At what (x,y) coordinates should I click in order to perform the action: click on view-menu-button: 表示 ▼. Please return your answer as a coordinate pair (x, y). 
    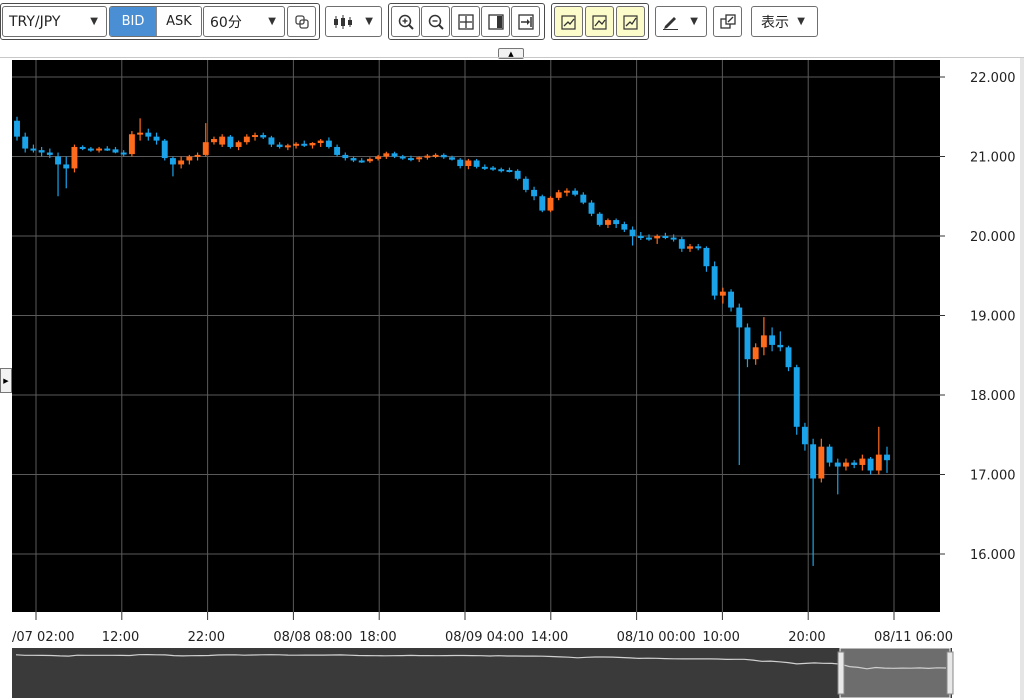
    Looking at the image, I should click on (784, 21).